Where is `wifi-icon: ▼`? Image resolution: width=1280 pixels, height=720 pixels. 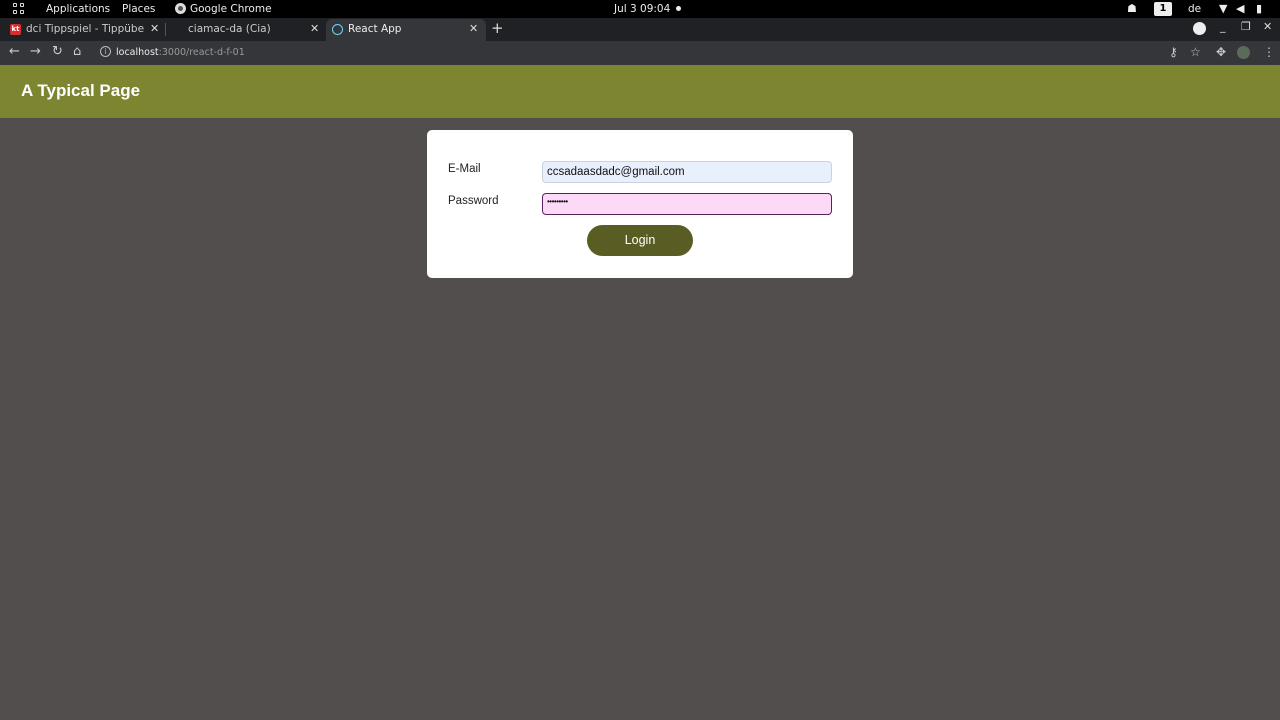 wifi-icon: ▼ is located at coordinates (1223, 8).